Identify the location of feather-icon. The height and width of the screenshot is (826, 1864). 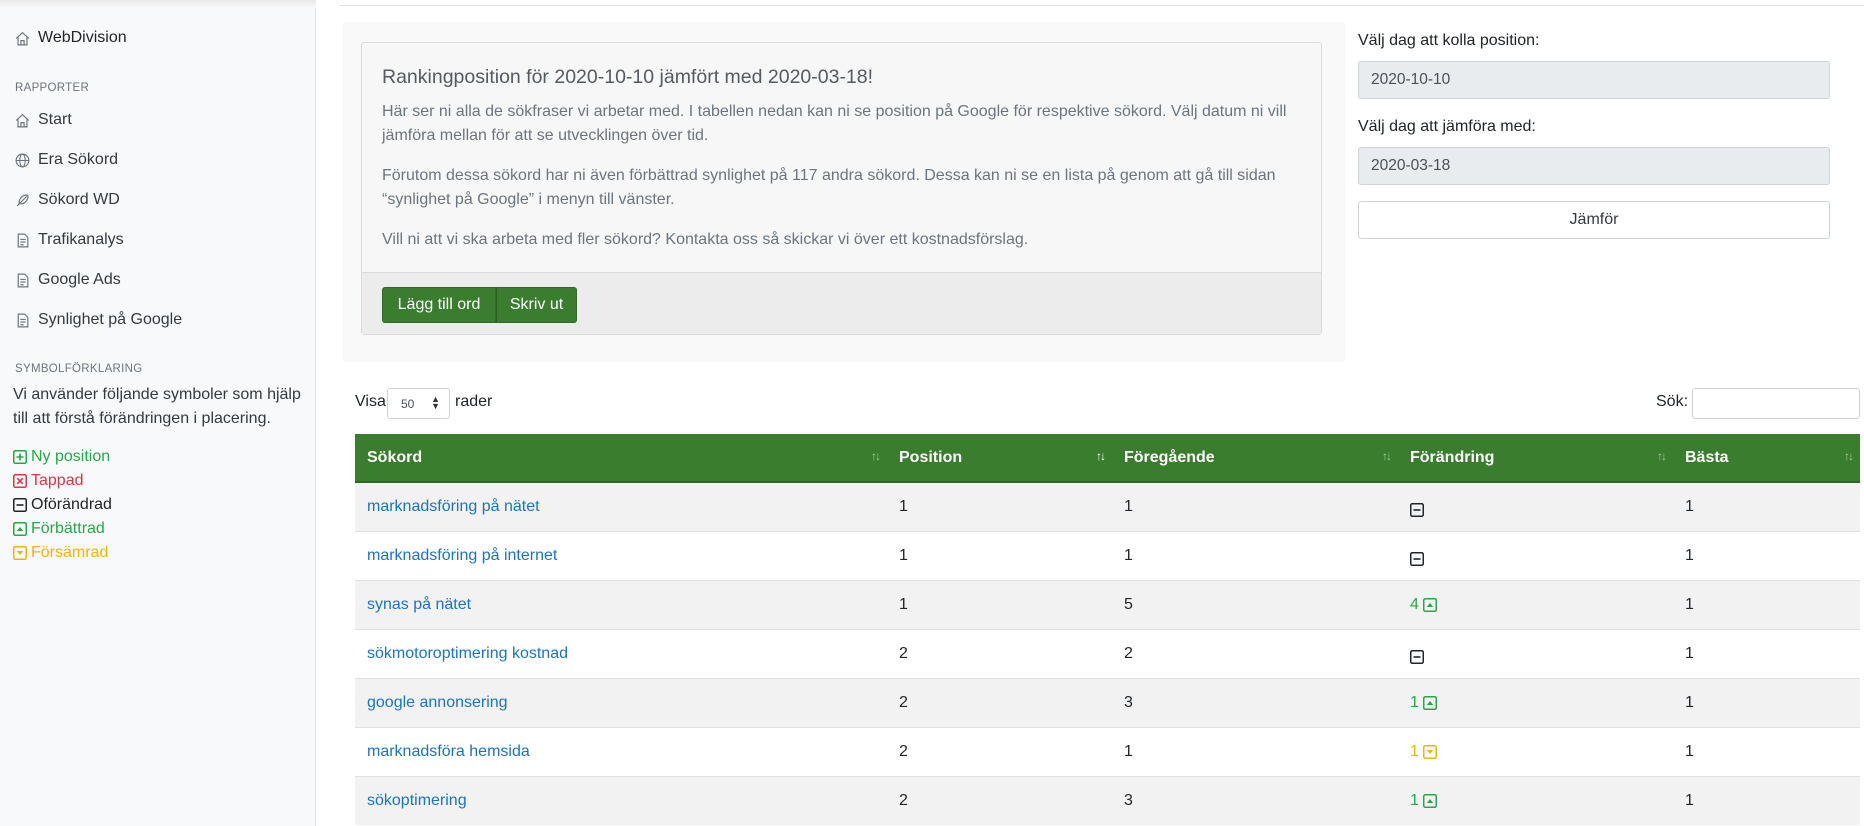
(22, 199).